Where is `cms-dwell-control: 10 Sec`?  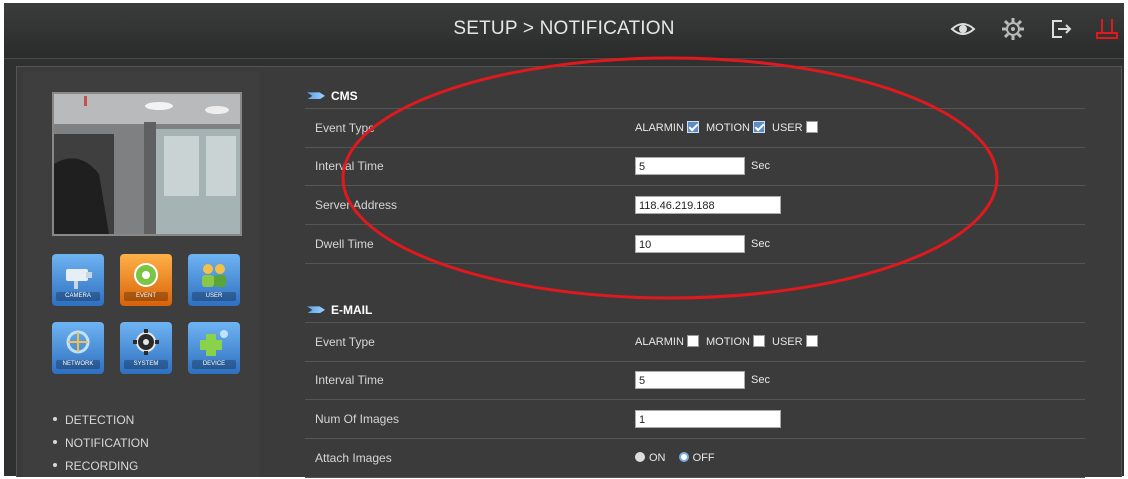 cms-dwell-control: 10 Sec is located at coordinates (702, 244).